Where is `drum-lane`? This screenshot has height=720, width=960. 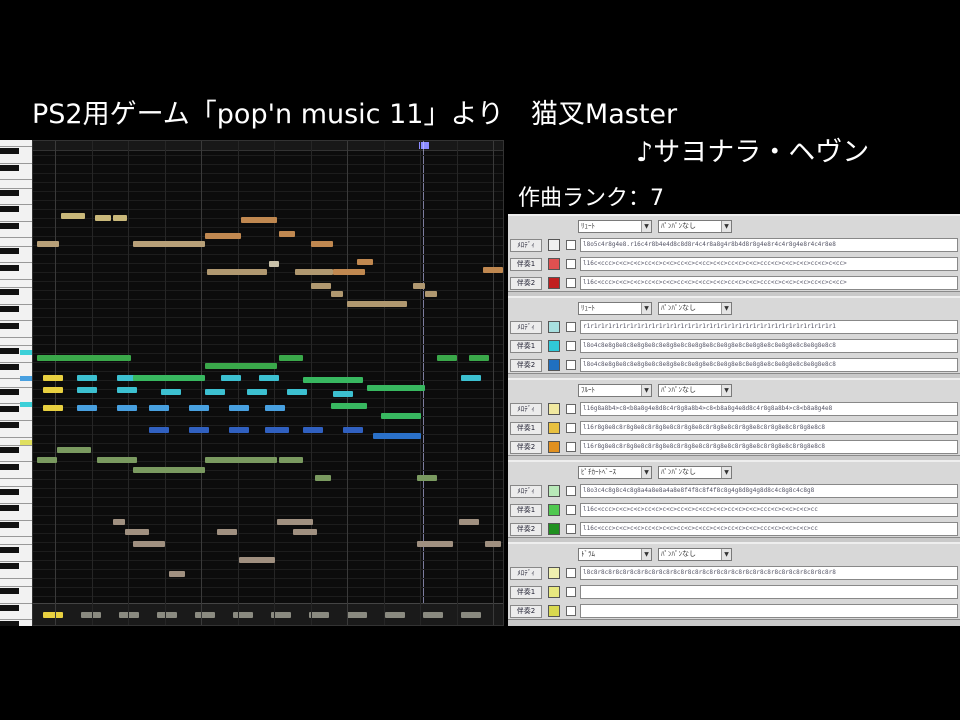
drum-lane is located at coordinates (268, 614).